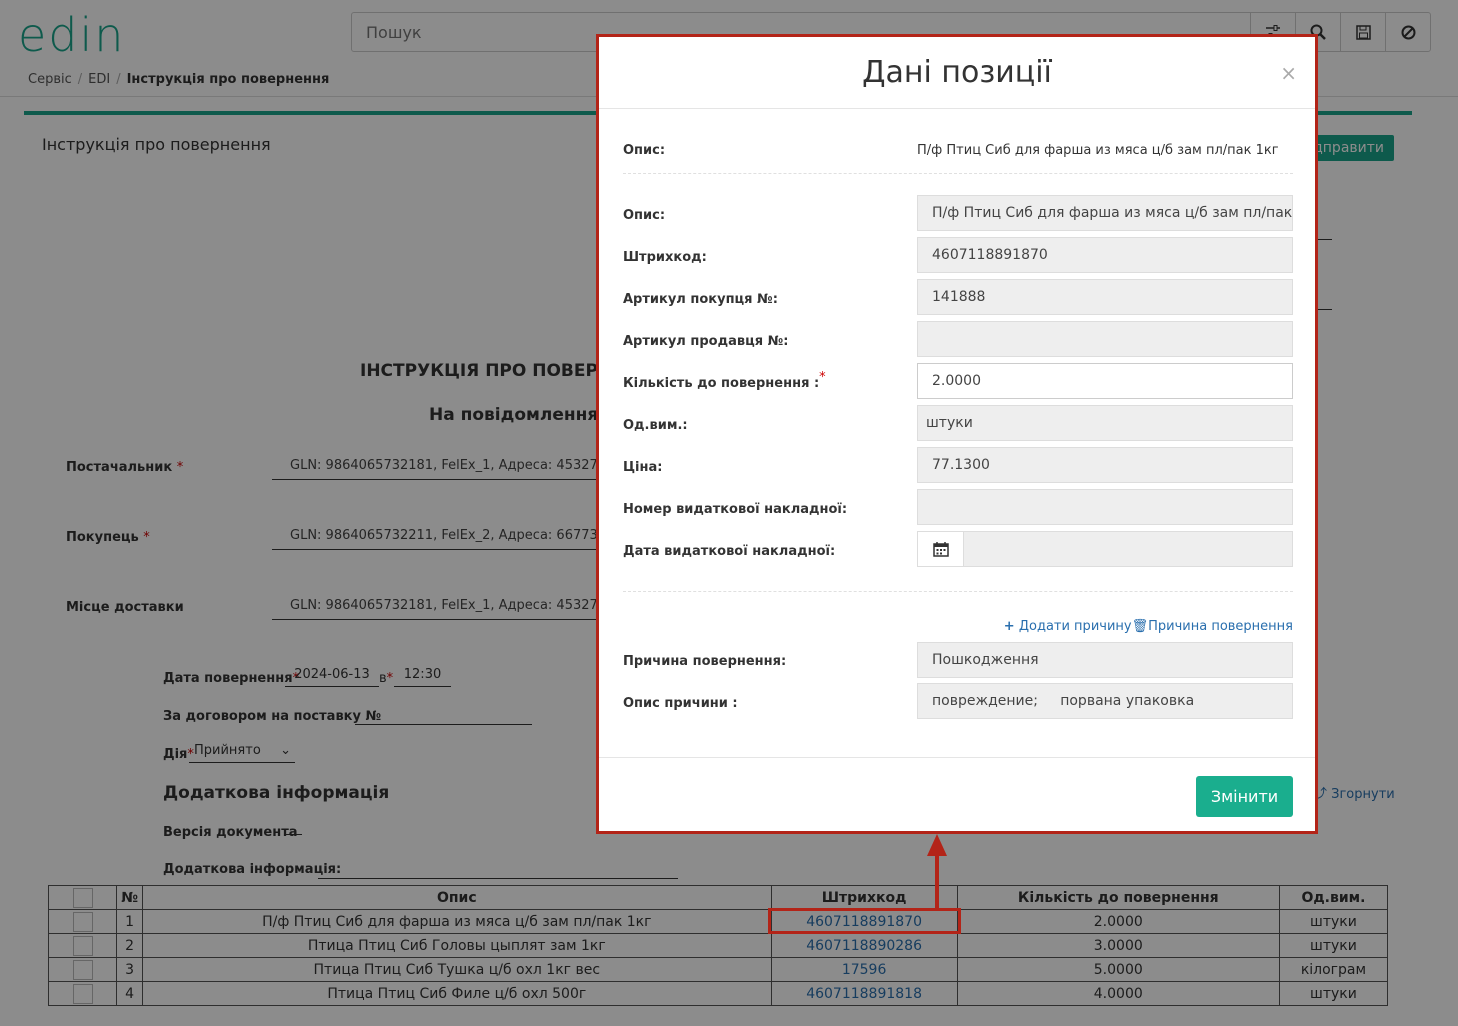 The height and width of the screenshot is (1026, 1458). What do you see at coordinates (729, 551) in the screenshot?
I see `invoice-date-label: Дата видаткової накладної:` at bounding box center [729, 551].